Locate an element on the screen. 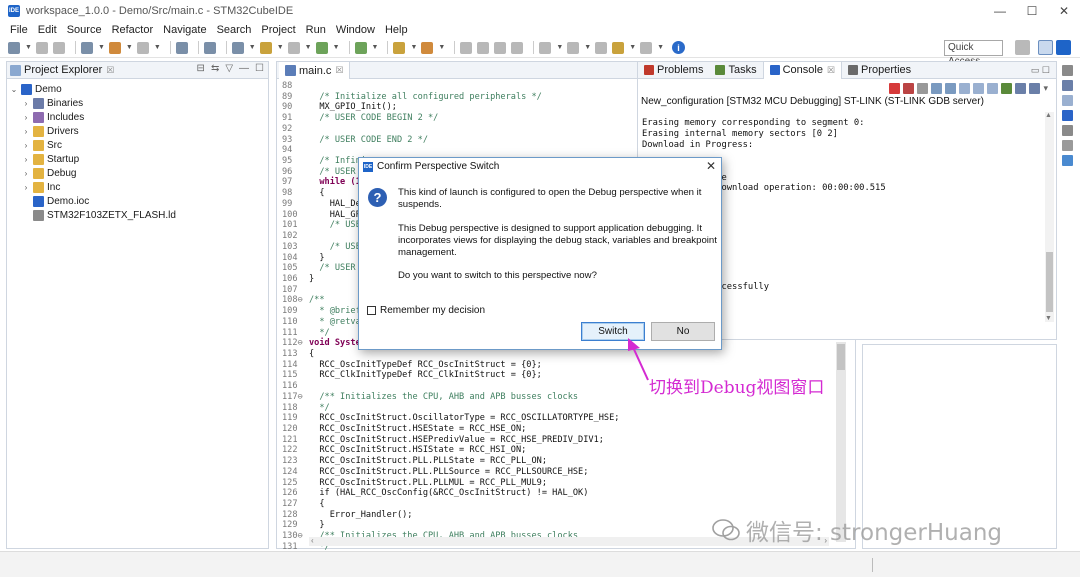  run-icon is located at coordinates (321, 47).